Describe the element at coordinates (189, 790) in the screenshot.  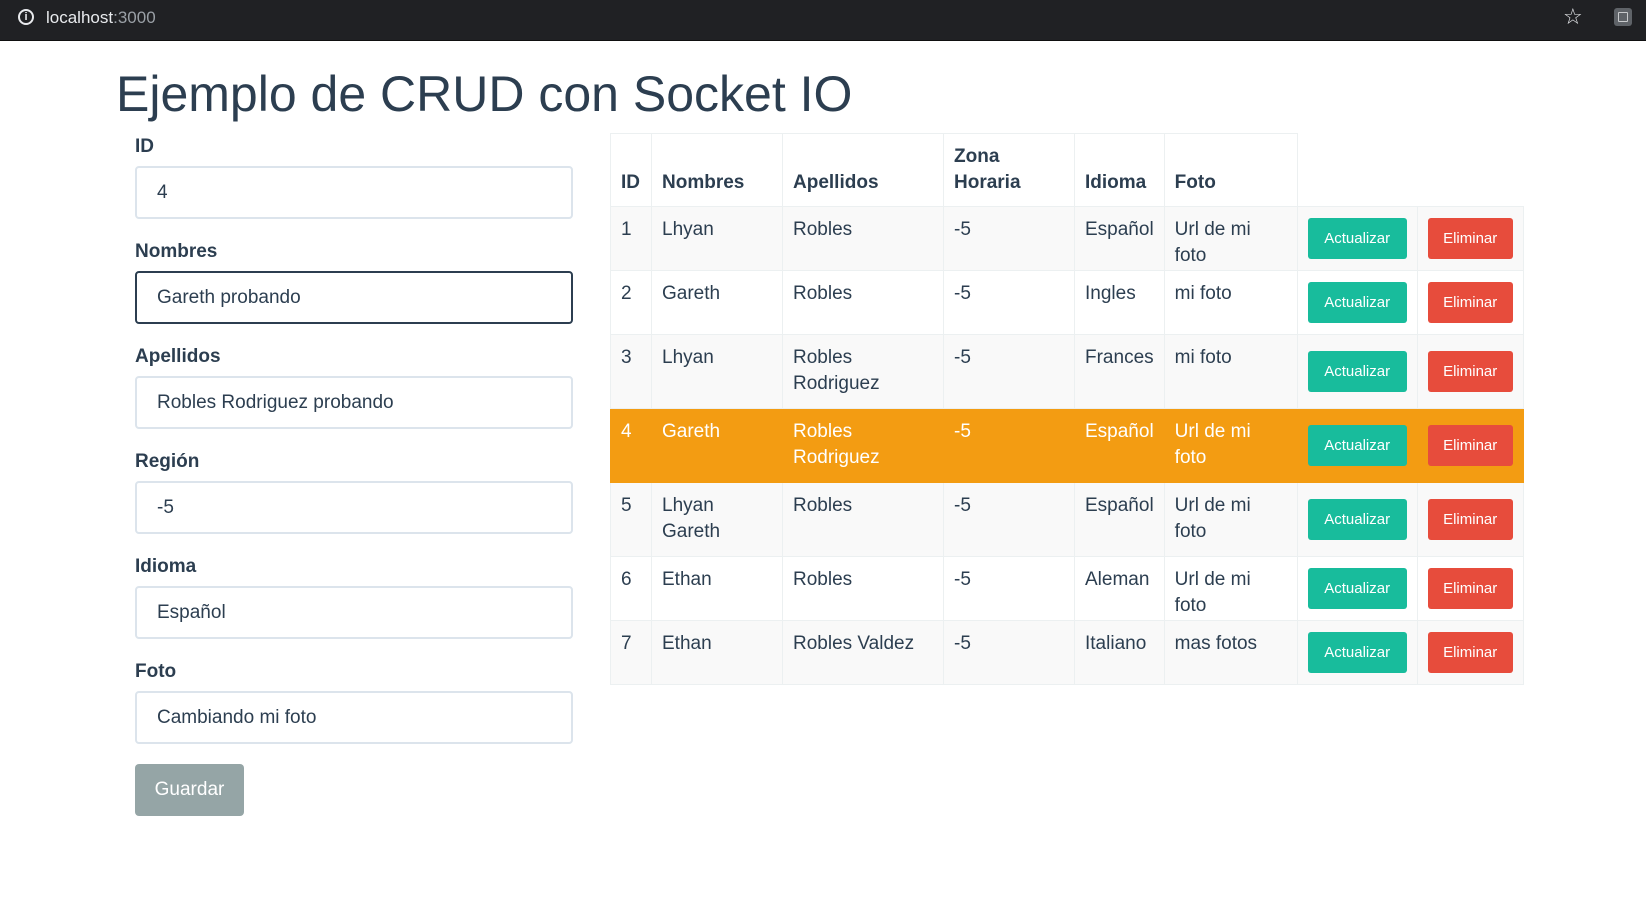
I see `save-button: Guardar` at that location.